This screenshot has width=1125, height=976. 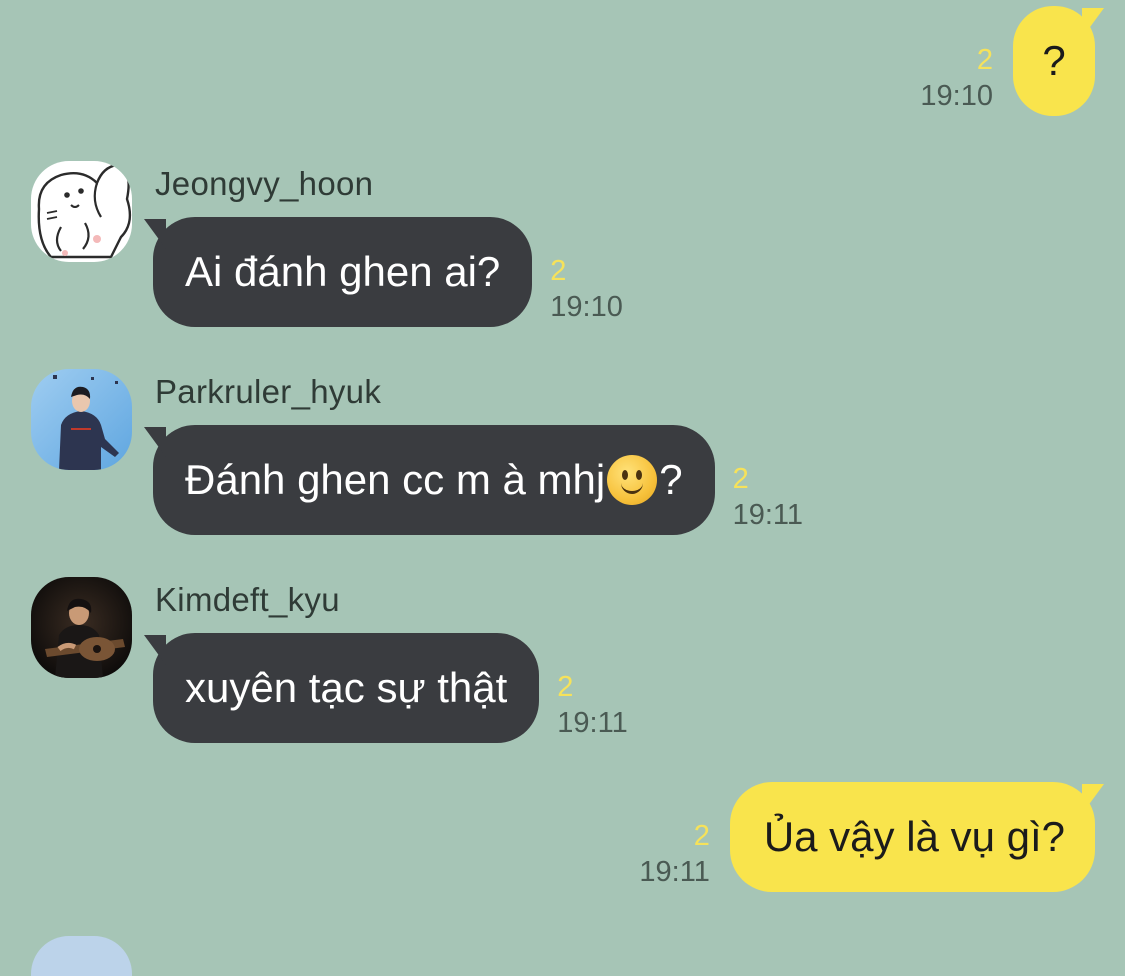 What do you see at coordinates (264, 183) in the screenshot?
I see `sender-name: Jeongvy_hoon` at bounding box center [264, 183].